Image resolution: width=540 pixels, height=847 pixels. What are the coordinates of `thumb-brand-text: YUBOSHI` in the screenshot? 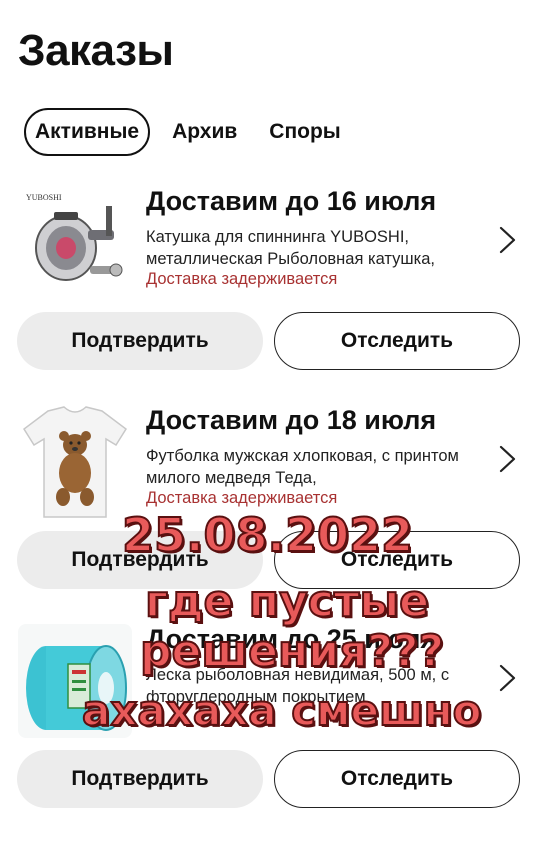 It's located at (44, 197).